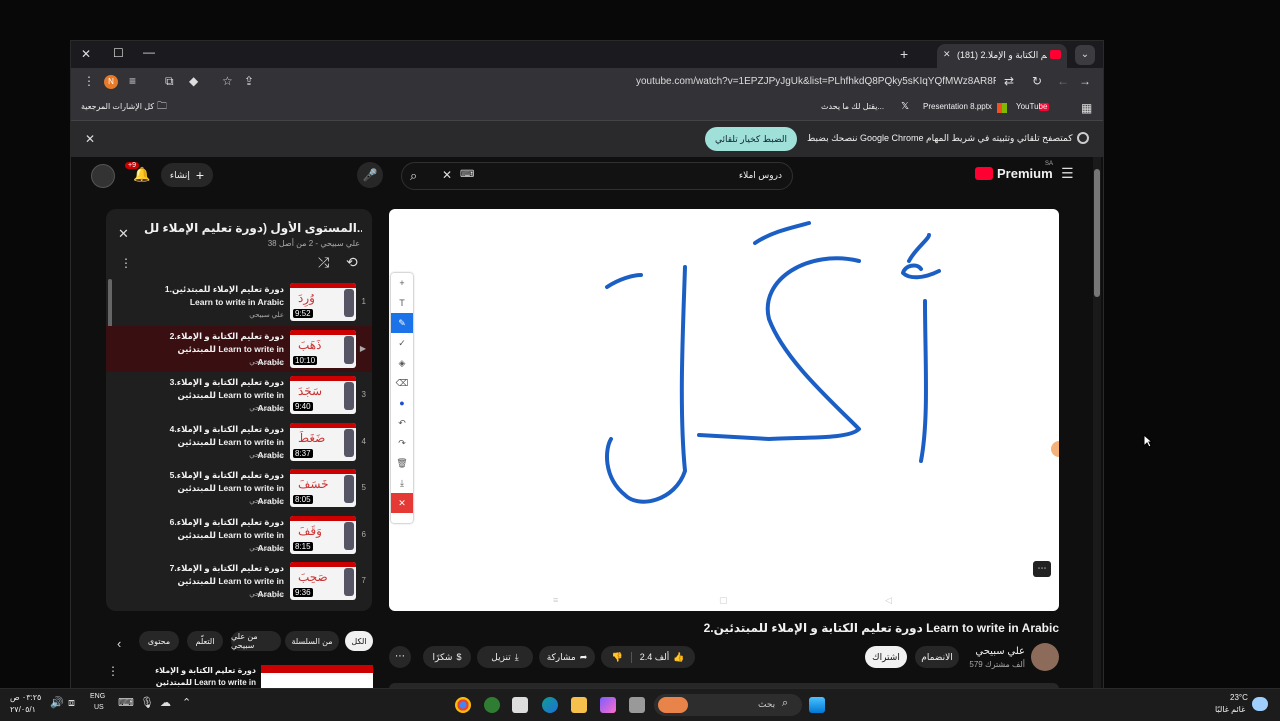  I want to click on notifications-icon: 🔔, so click(141, 174).